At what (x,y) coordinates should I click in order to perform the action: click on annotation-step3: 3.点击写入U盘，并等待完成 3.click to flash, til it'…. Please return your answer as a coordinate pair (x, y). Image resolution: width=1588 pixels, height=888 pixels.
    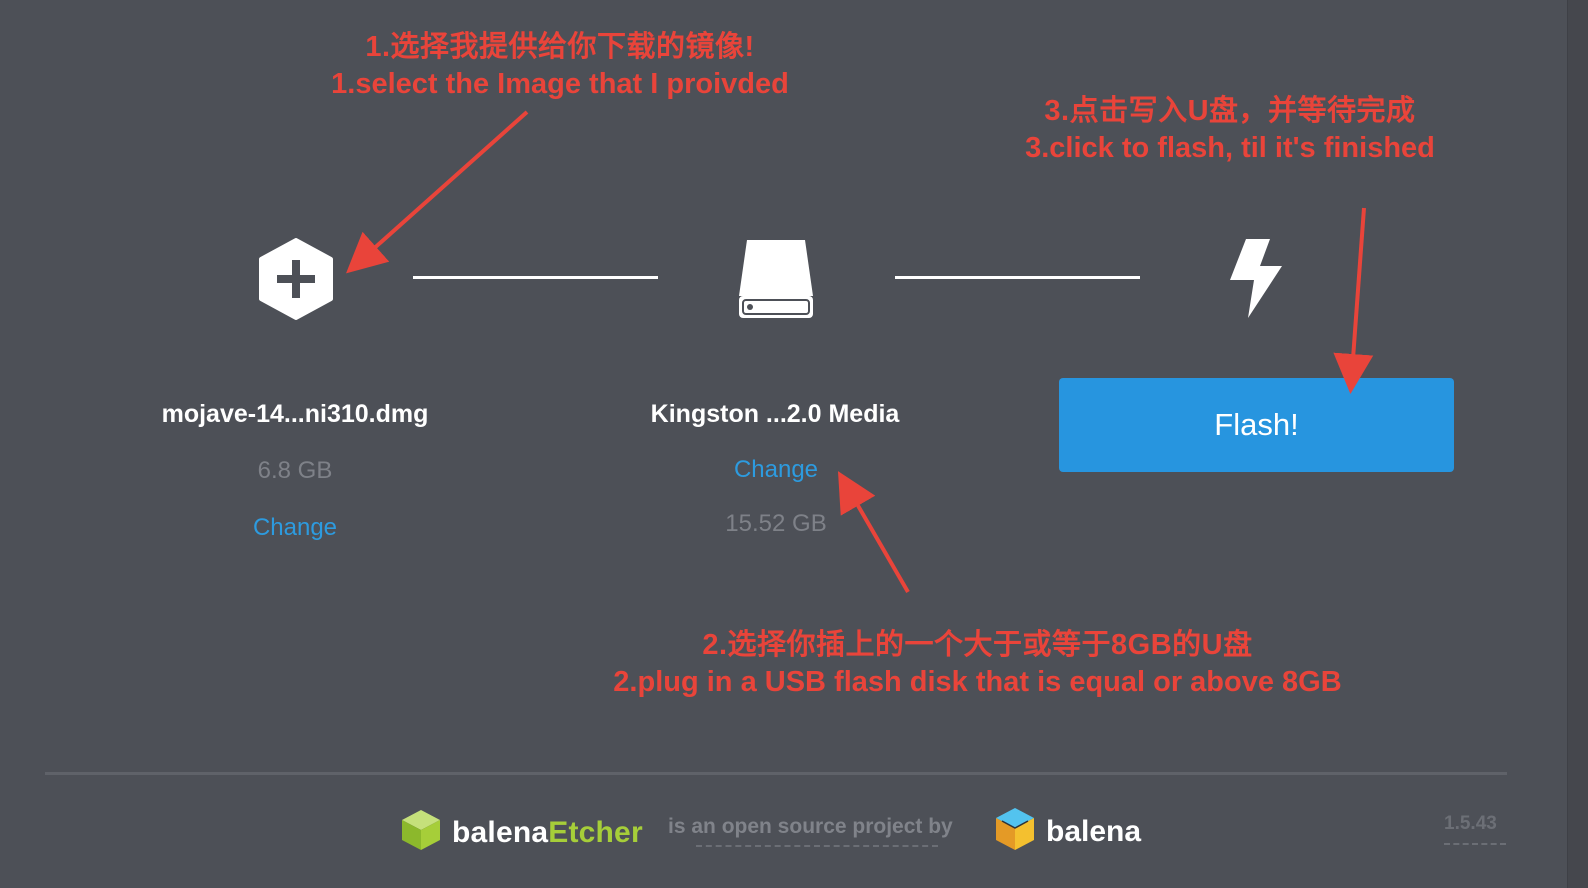
    Looking at the image, I should click on (1230, 130).